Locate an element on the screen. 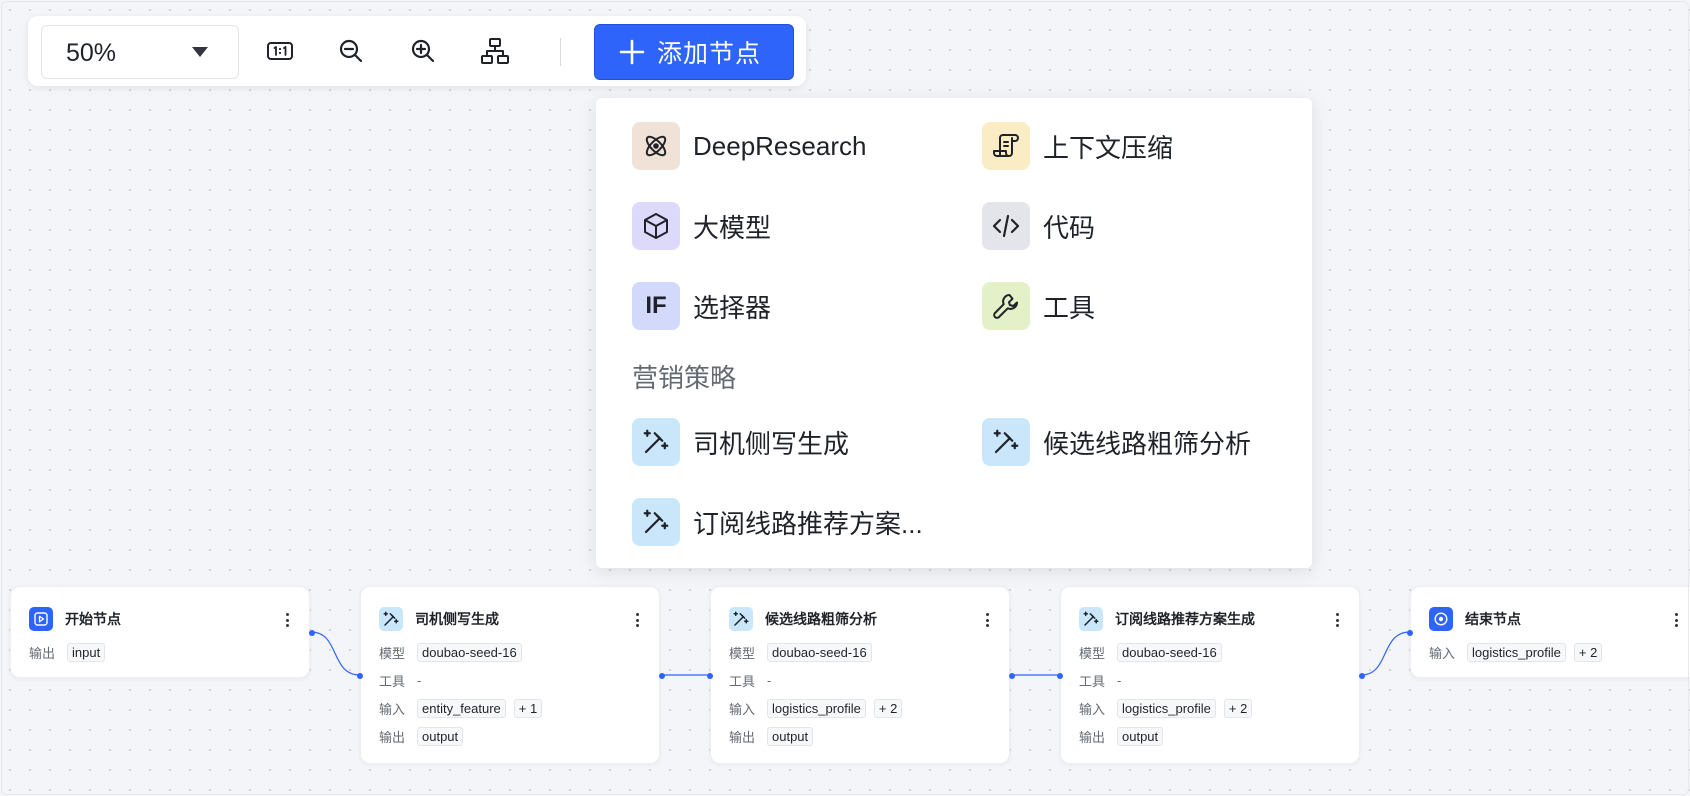 This screenshot has width=1690, height=796. add-node-label: 添加节点 is located at coordinates (709, 54).